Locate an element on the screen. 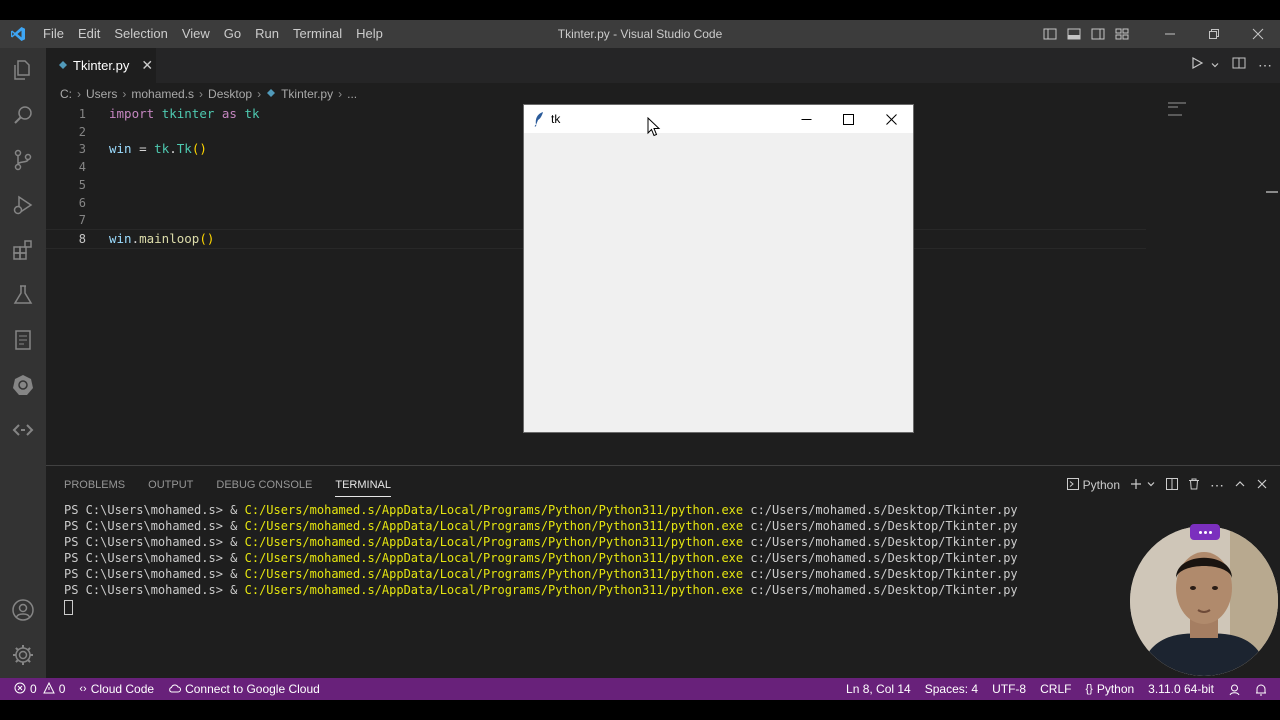 This screenshot has height=720, width=1280. tab-debug-console: DEBUG CONSOLE is located at coordinates (264, 485).